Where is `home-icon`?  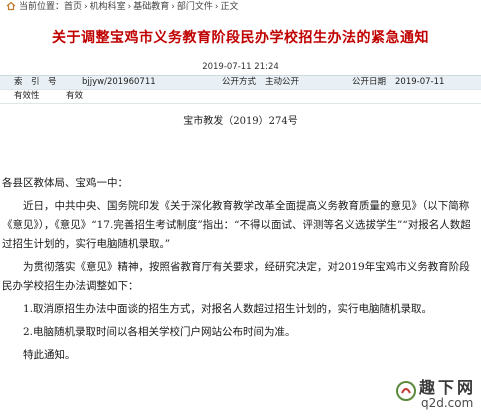 home-icon is located at coordinates (11, 6).